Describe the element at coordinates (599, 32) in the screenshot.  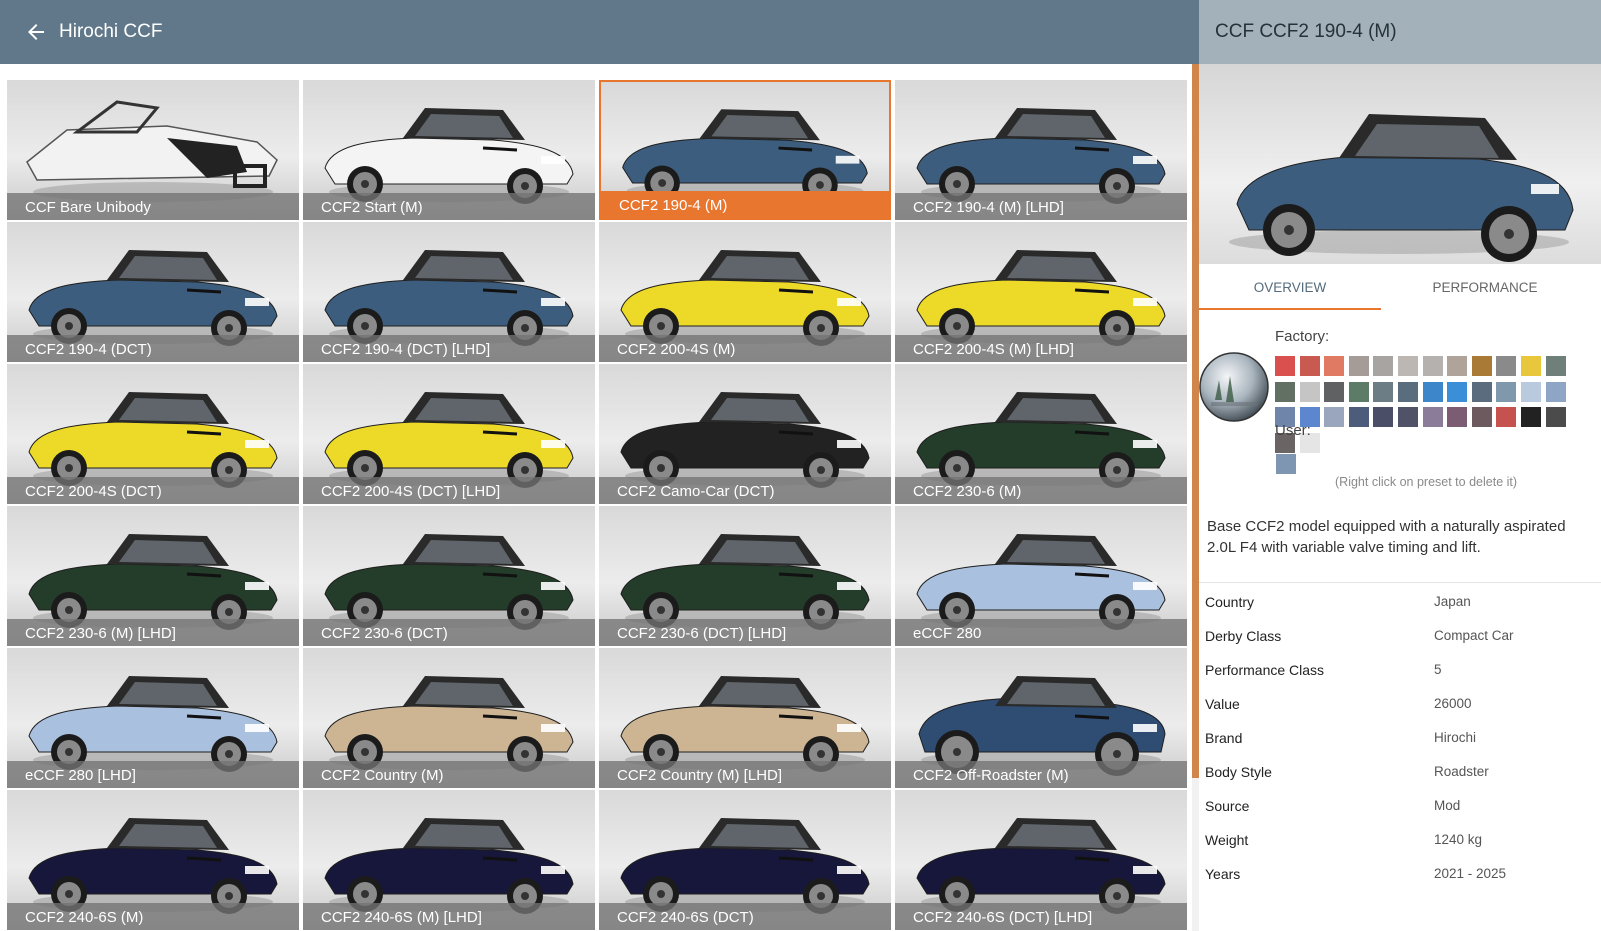
I see `top-bar: Hirochi CCF` at that location.